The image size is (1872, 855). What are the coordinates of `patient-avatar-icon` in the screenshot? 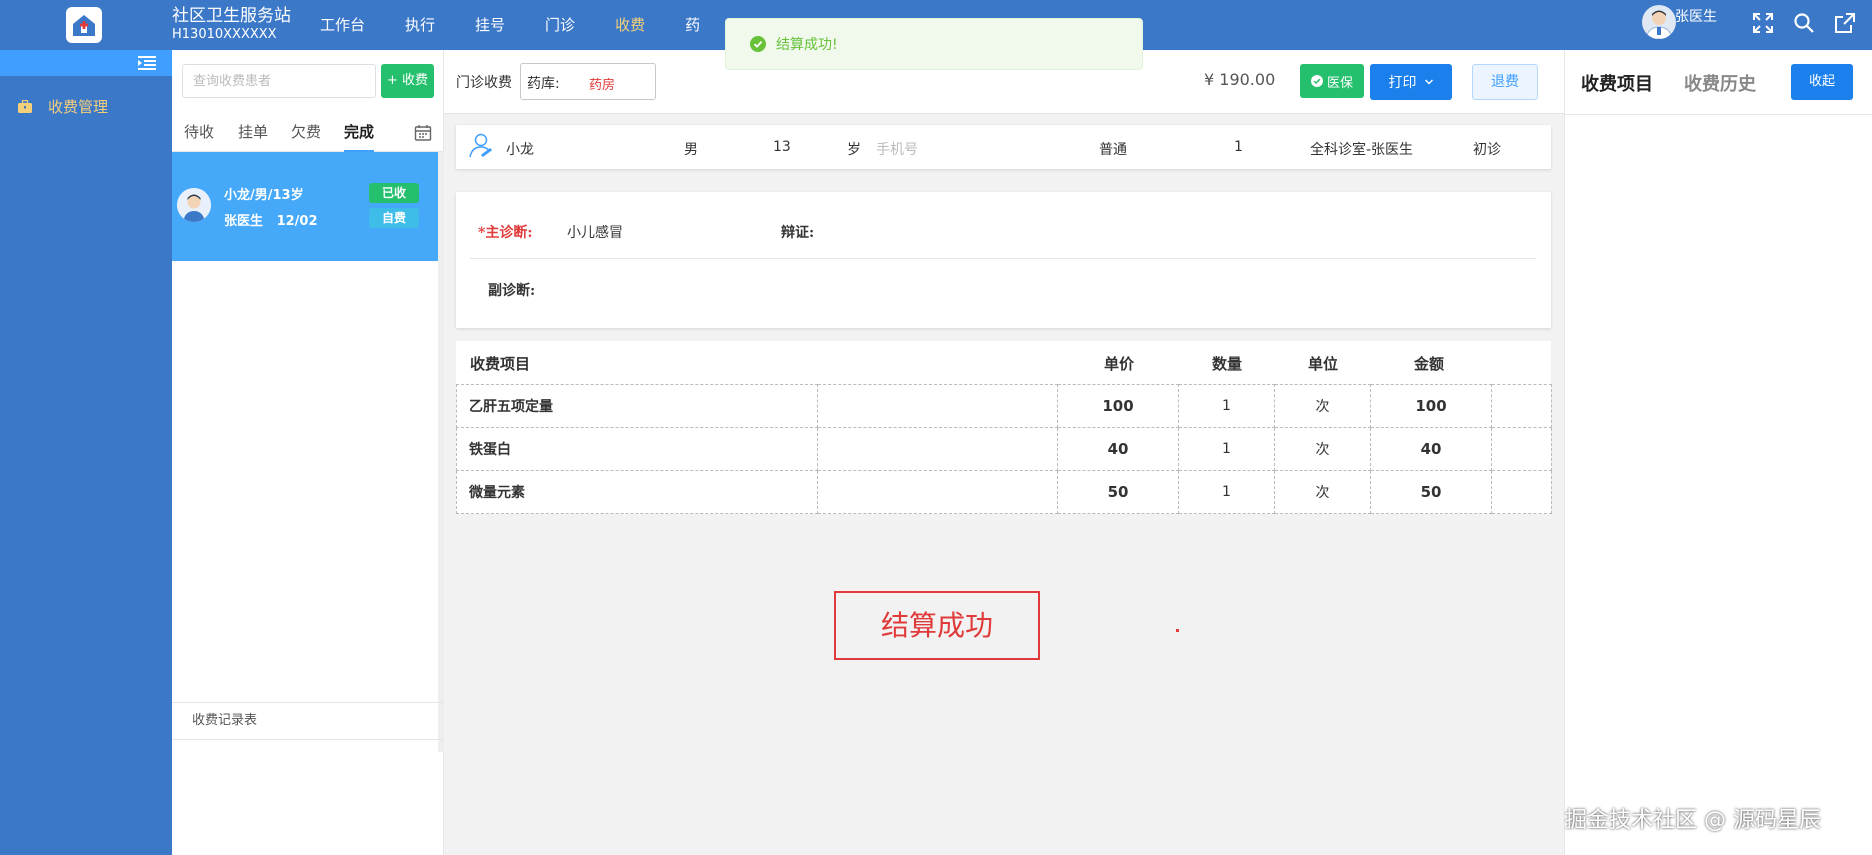 It's located at (194, 205).